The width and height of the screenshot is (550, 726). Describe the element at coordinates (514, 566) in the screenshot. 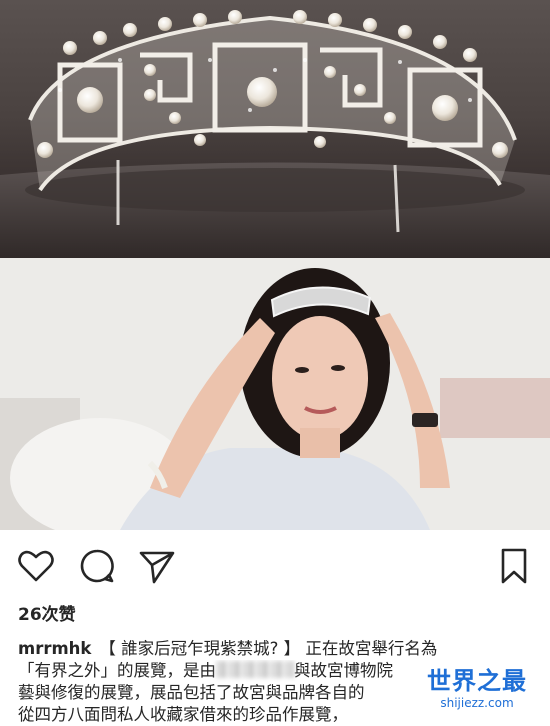

I see `bookmark-icon` at that location.